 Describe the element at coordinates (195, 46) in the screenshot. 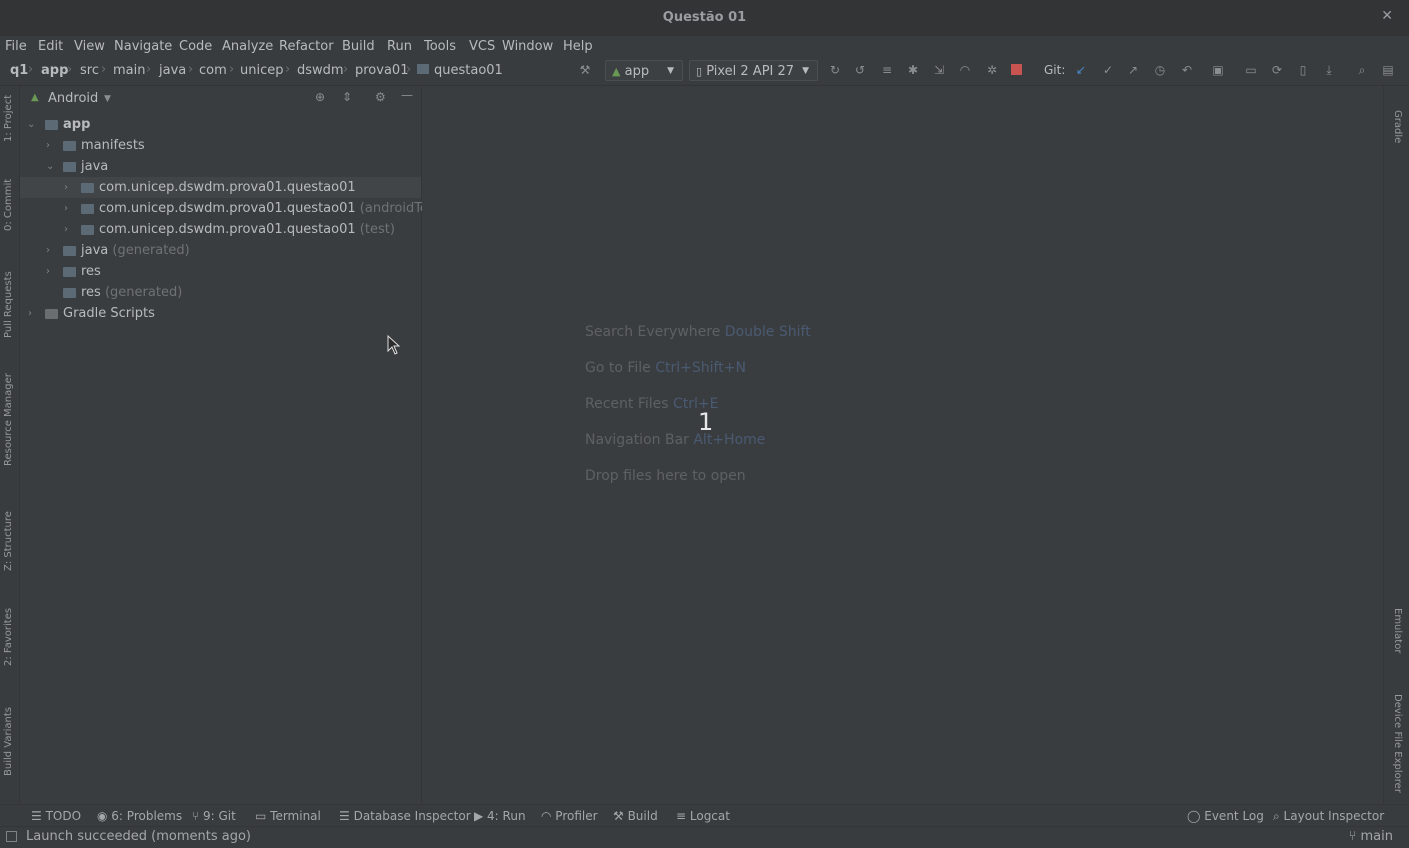

I see `menu-code: Code` at that location.